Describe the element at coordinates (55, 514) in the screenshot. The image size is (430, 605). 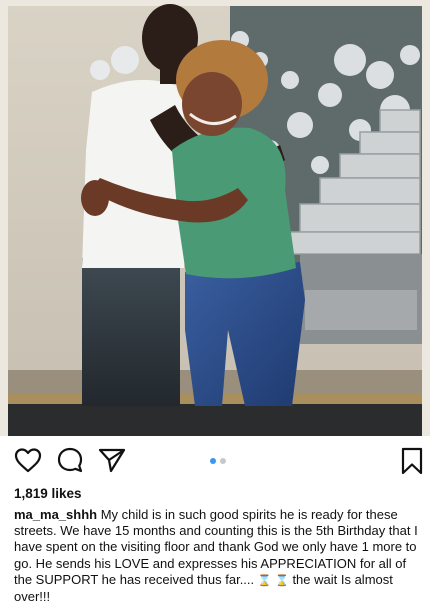
I see `username-link: ma_ma_shhh` at that location.